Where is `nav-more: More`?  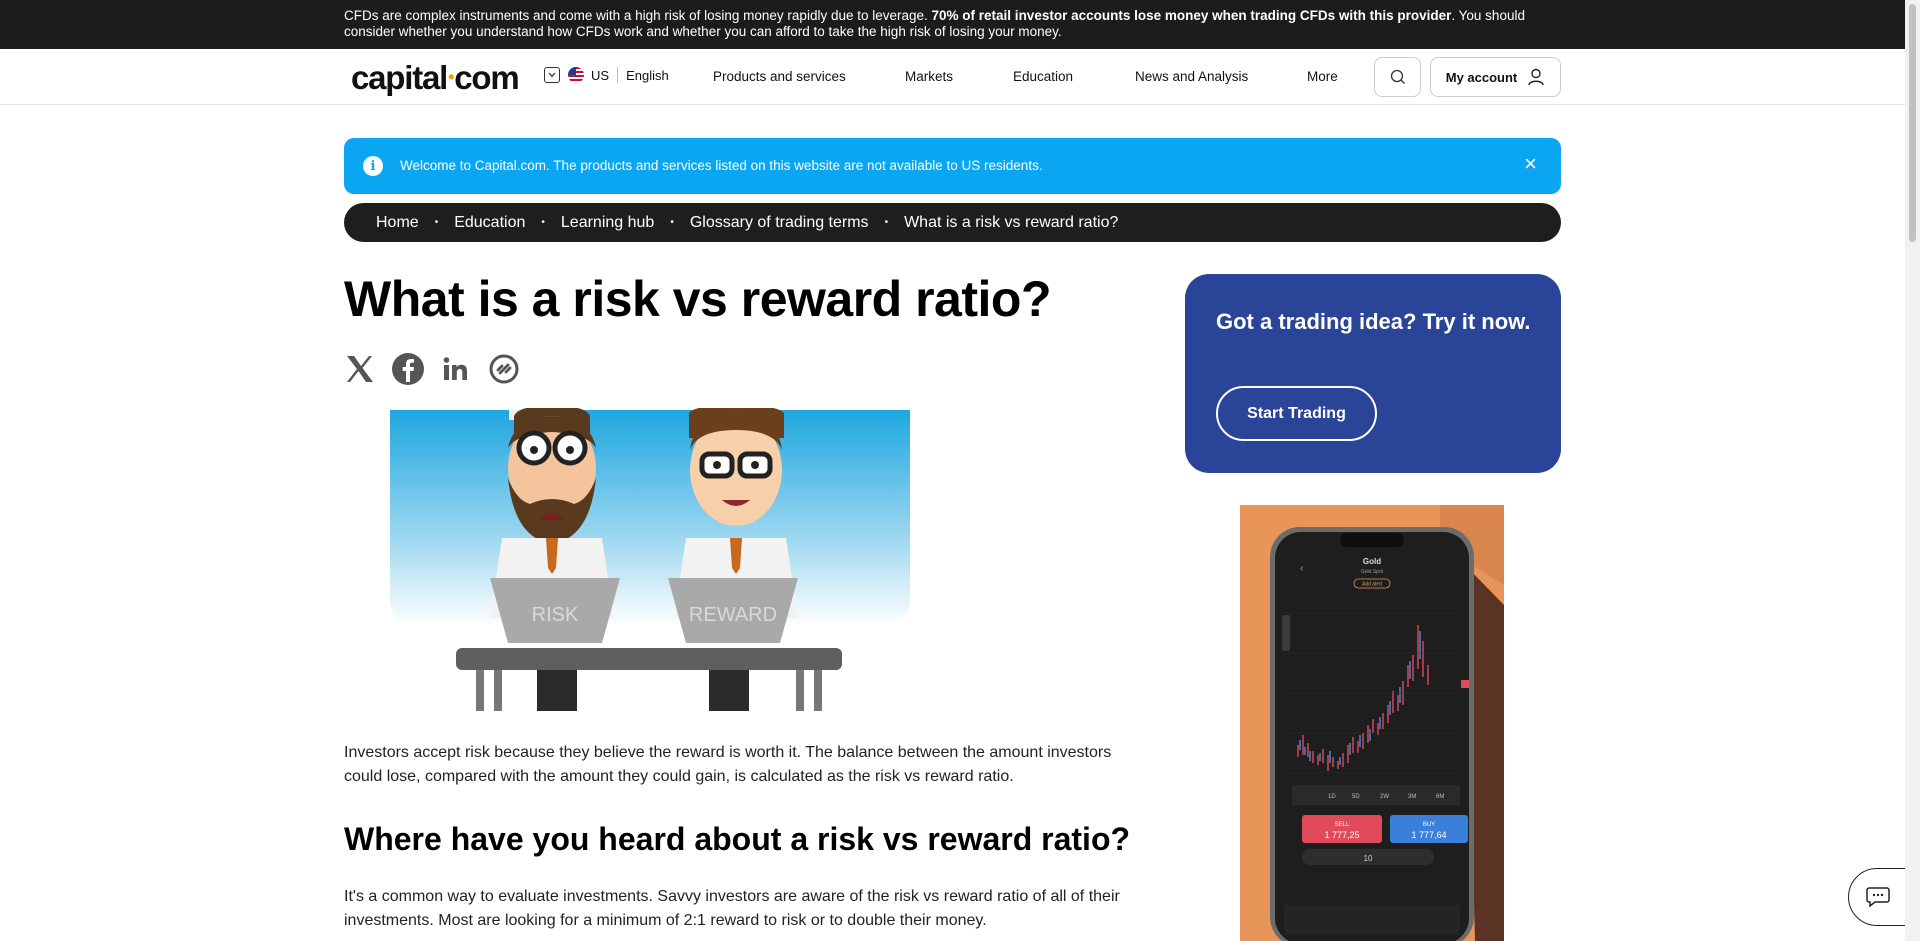 nav-more: More is located at coordinates (1322, 76).